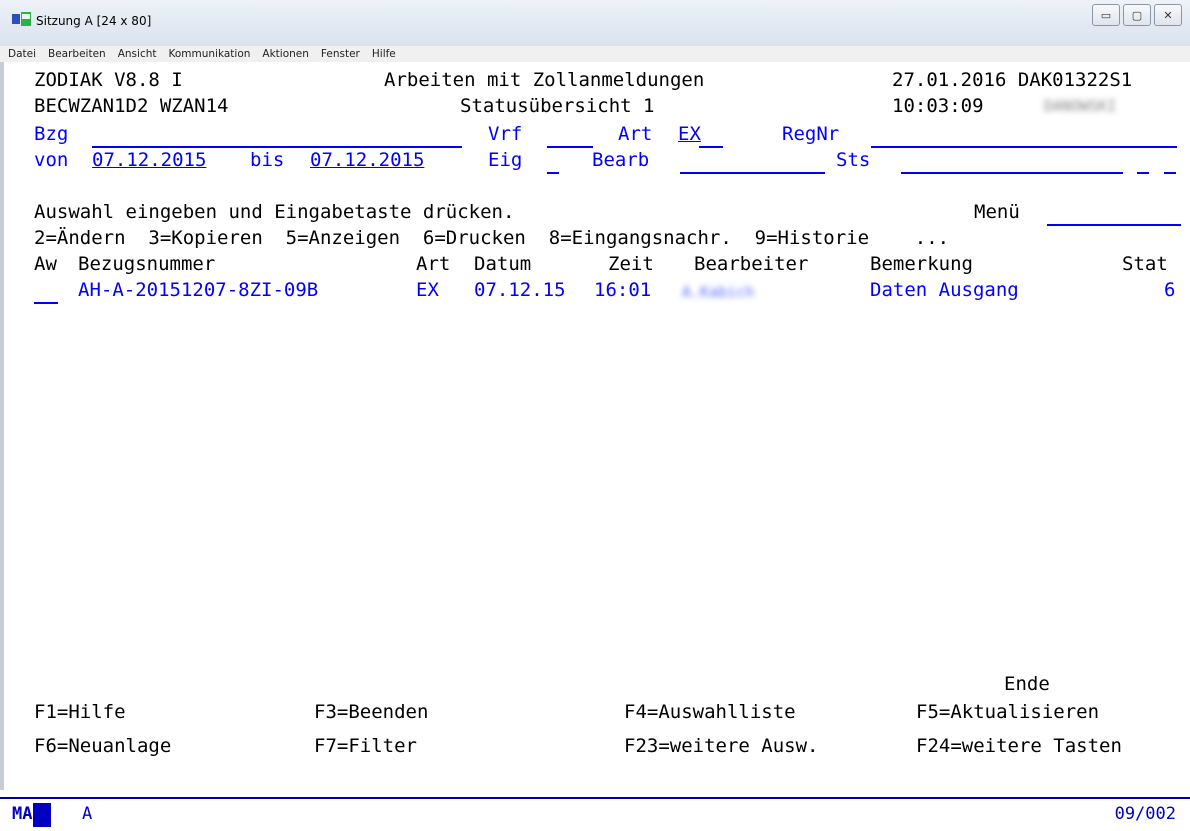 The width and height of the screenshot is (1190, 831). I want to click on window-controls: ▭ ▢ ✕, so click(1135, 15).